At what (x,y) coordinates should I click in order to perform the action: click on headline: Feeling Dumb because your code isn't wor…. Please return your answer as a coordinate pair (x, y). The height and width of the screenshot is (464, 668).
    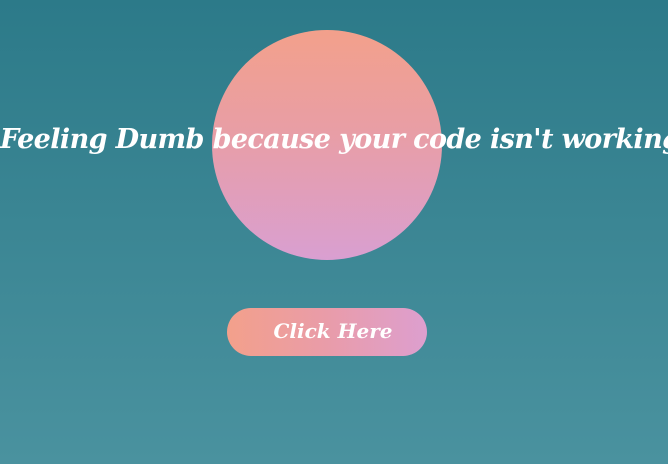
    Looking at the image, I should click on (334, 139).